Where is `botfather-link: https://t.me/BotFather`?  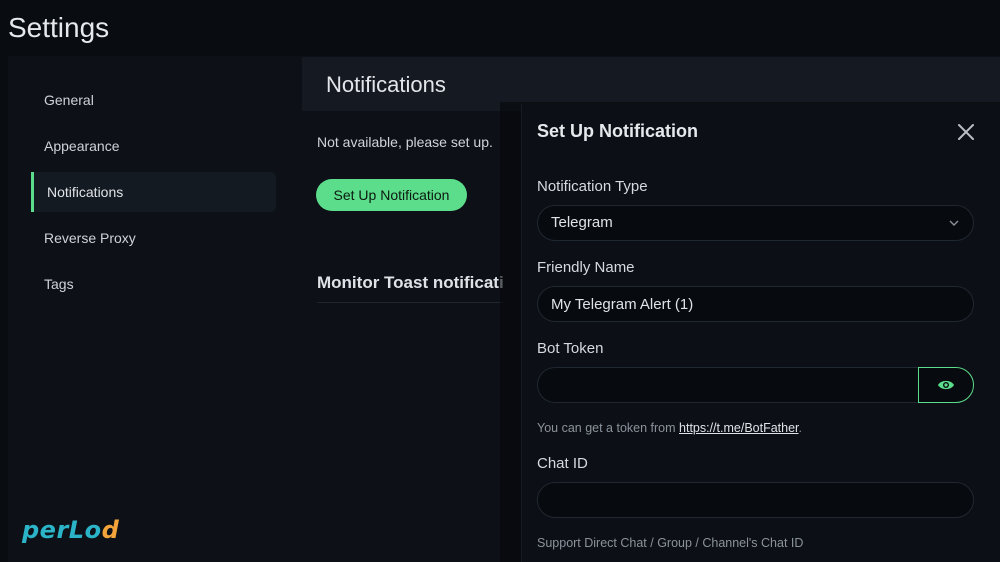
botfather-link: https://t.me/BotFather is located at coordinates (739, 428).